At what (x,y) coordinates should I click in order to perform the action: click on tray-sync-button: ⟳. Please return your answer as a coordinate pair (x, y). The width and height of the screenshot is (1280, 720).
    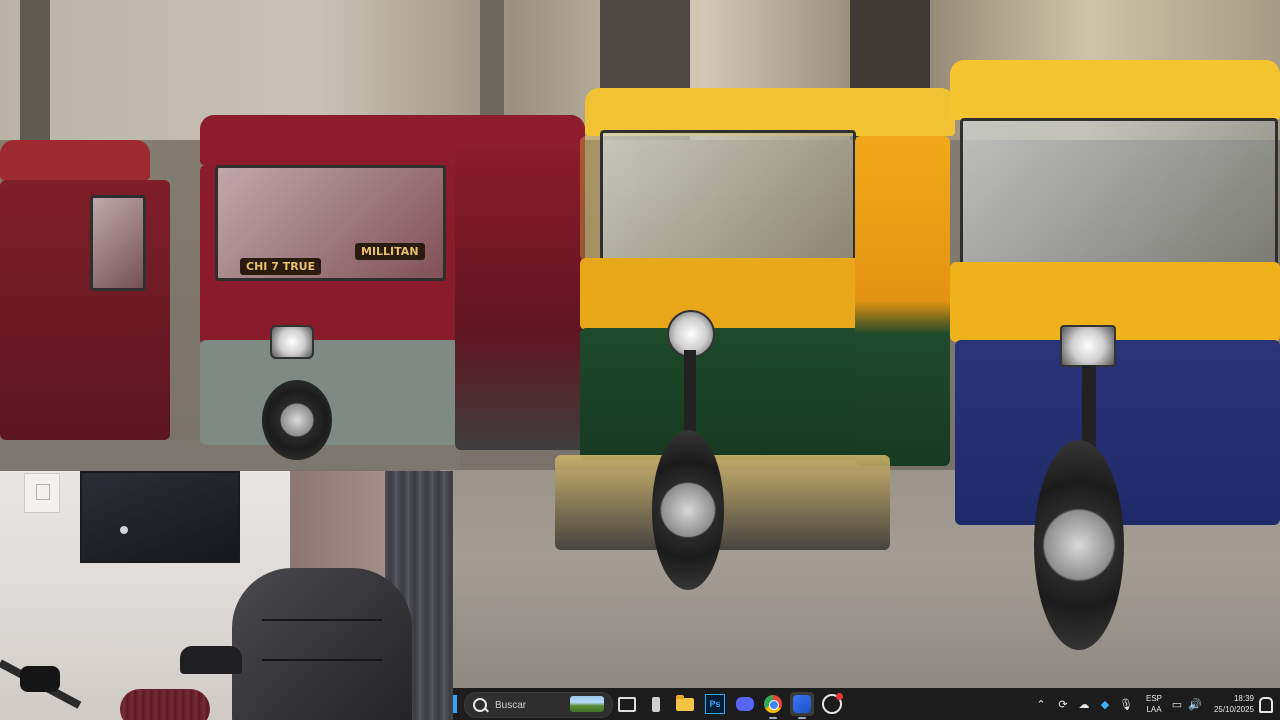
    Looking at the image, I should click on (1063, 704).